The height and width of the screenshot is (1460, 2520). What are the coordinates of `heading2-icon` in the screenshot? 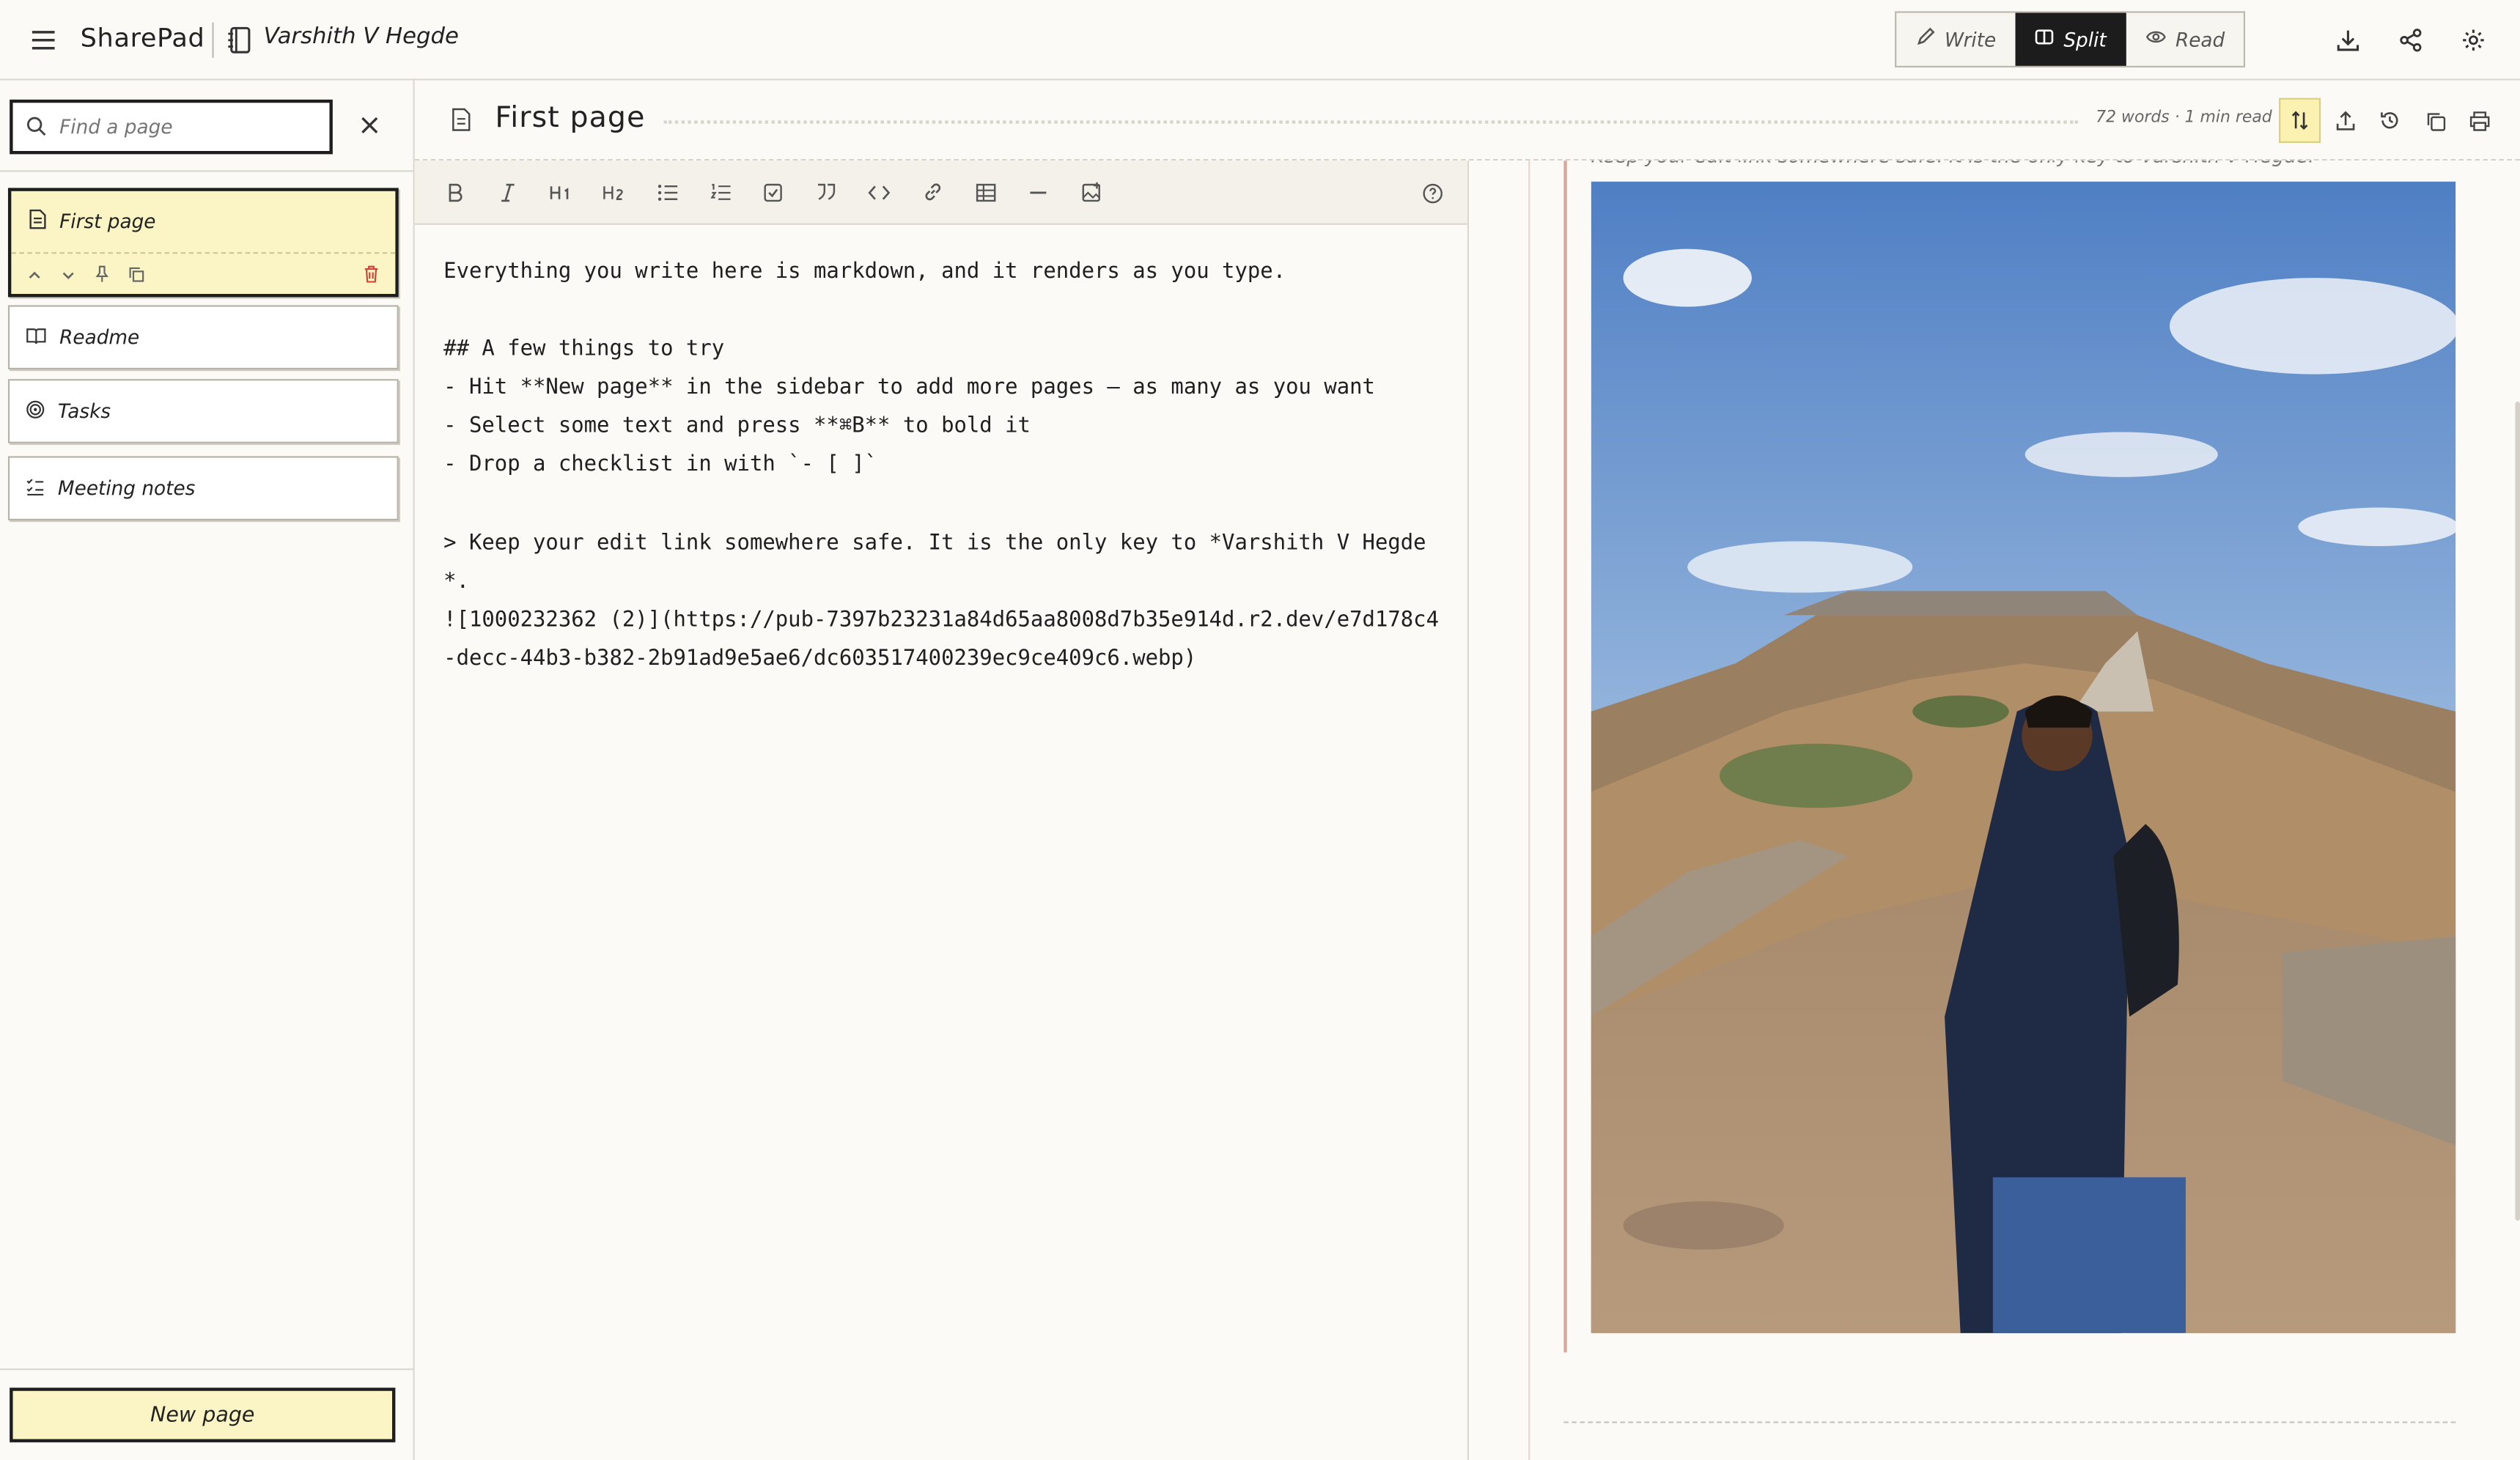 It's located at (613, 192).